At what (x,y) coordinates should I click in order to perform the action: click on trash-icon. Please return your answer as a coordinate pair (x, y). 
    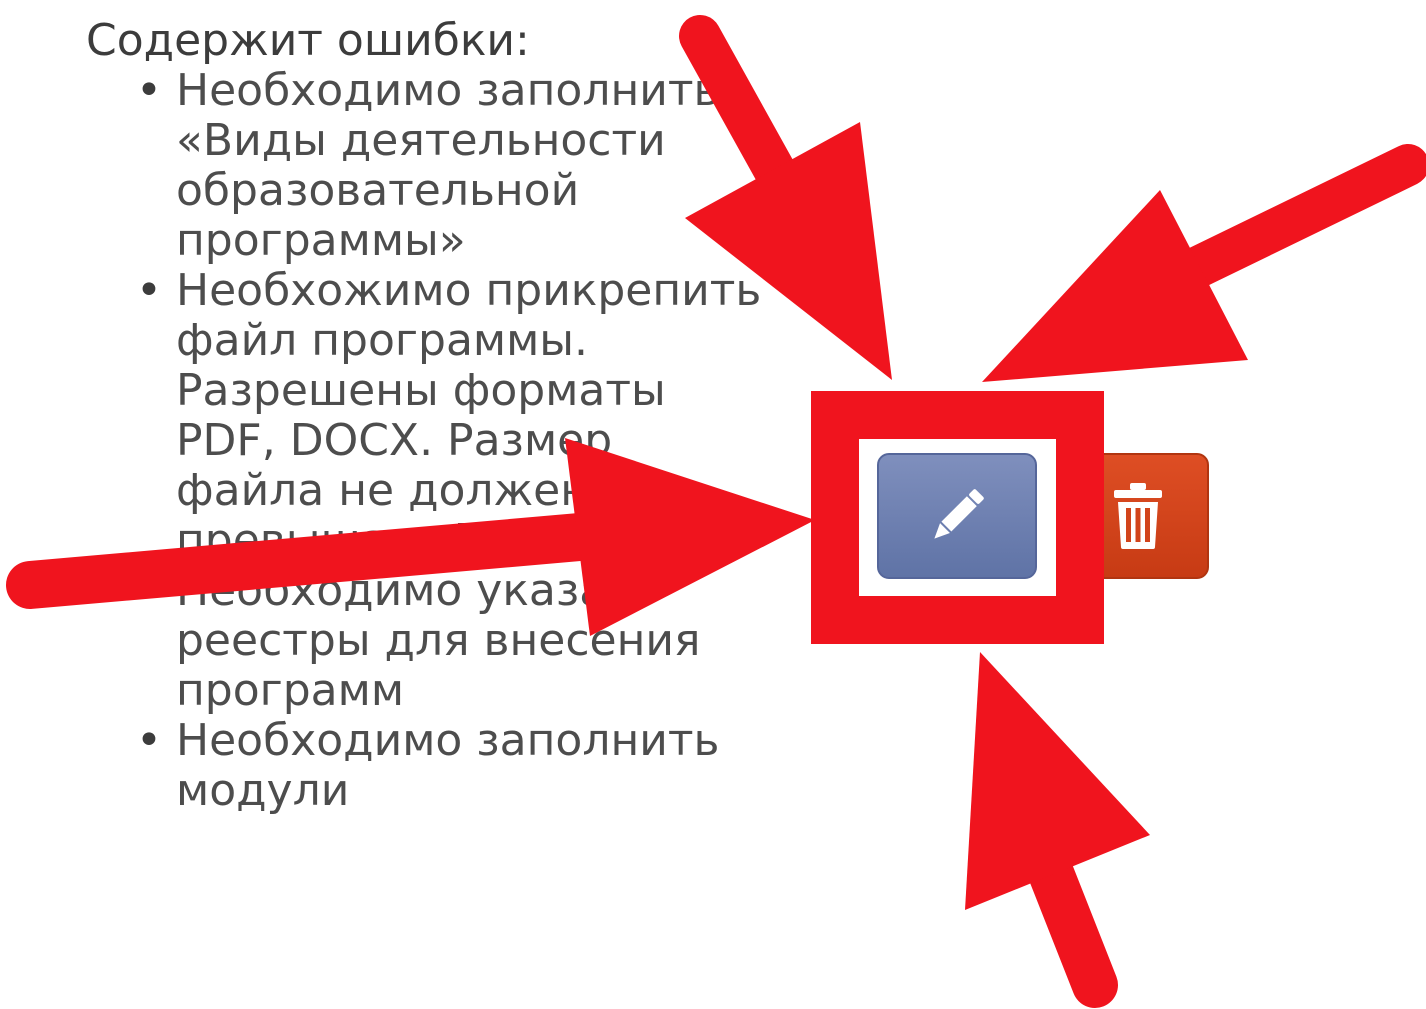
    Looking at the image, I should click on (1138, 516).